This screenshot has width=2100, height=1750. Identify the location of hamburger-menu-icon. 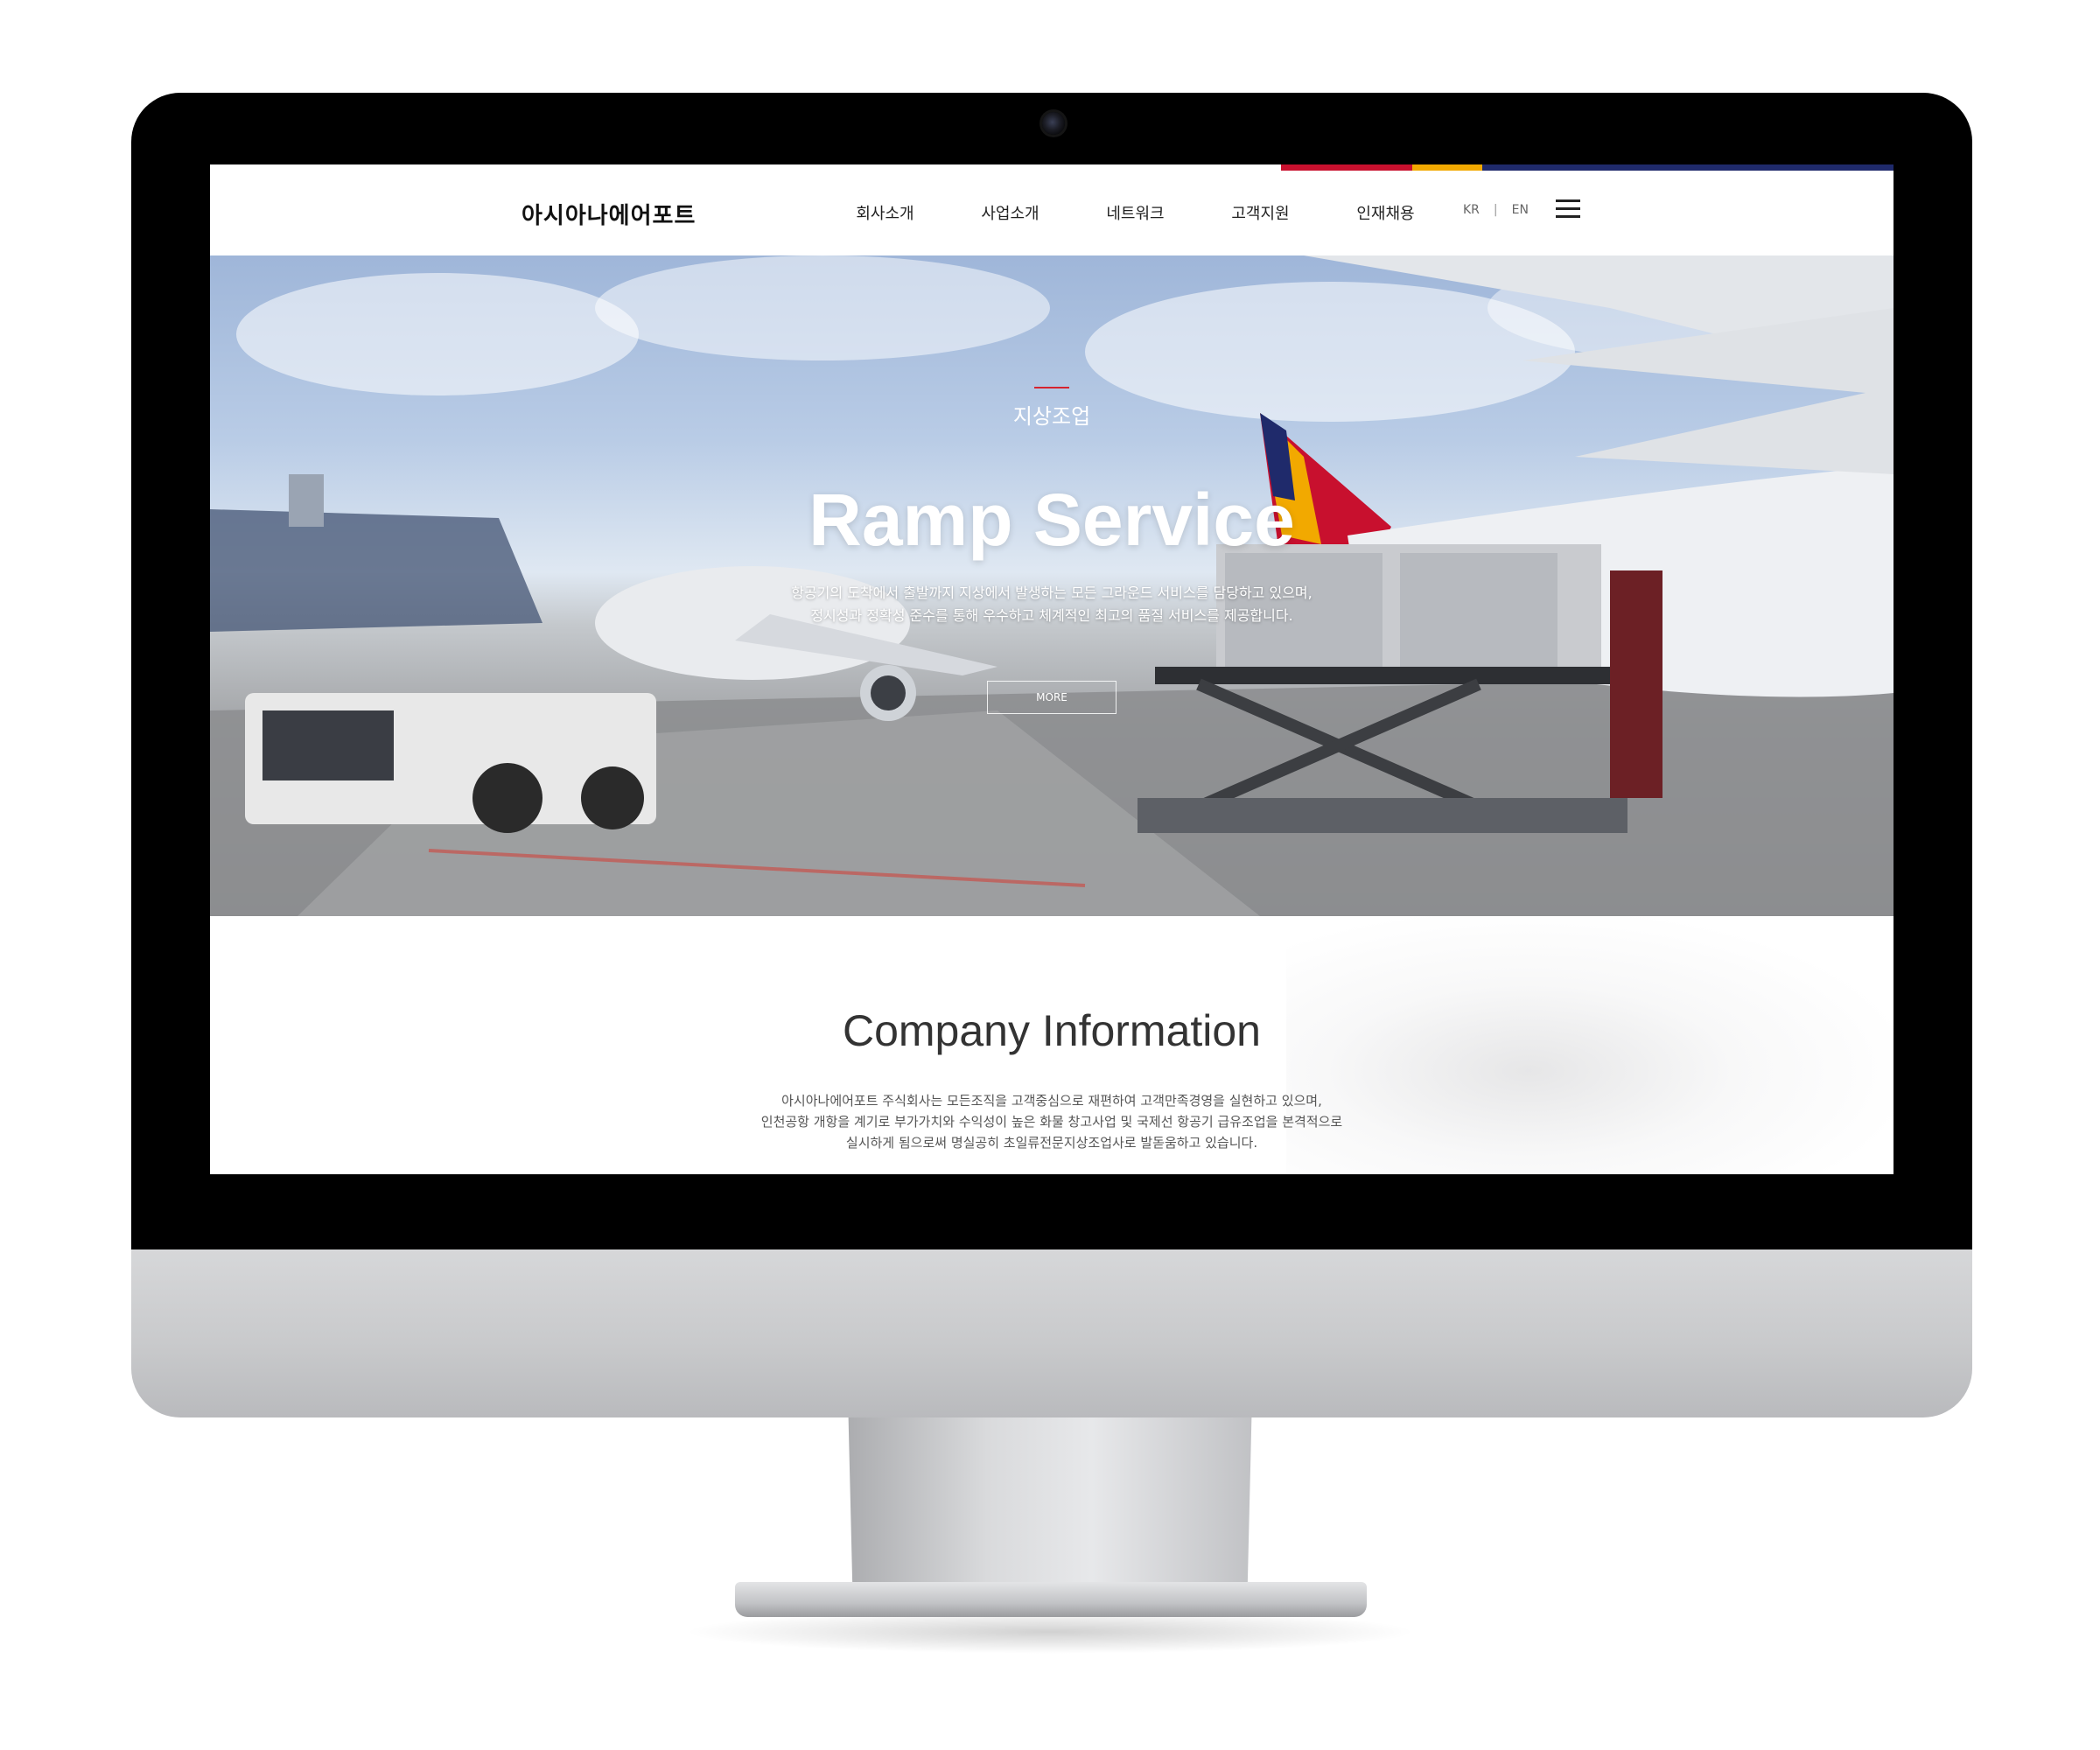
(1568, 209).